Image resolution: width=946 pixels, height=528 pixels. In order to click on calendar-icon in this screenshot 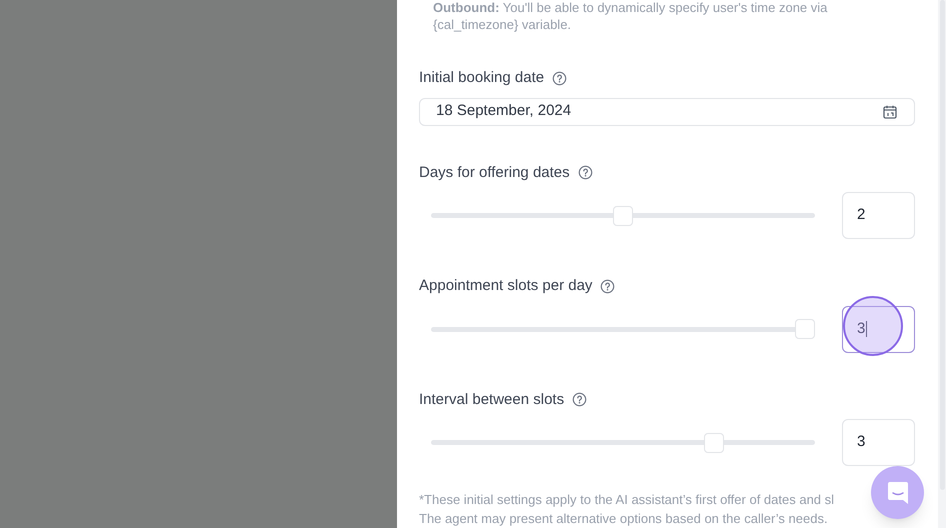, I will do `click(890, 112)`.